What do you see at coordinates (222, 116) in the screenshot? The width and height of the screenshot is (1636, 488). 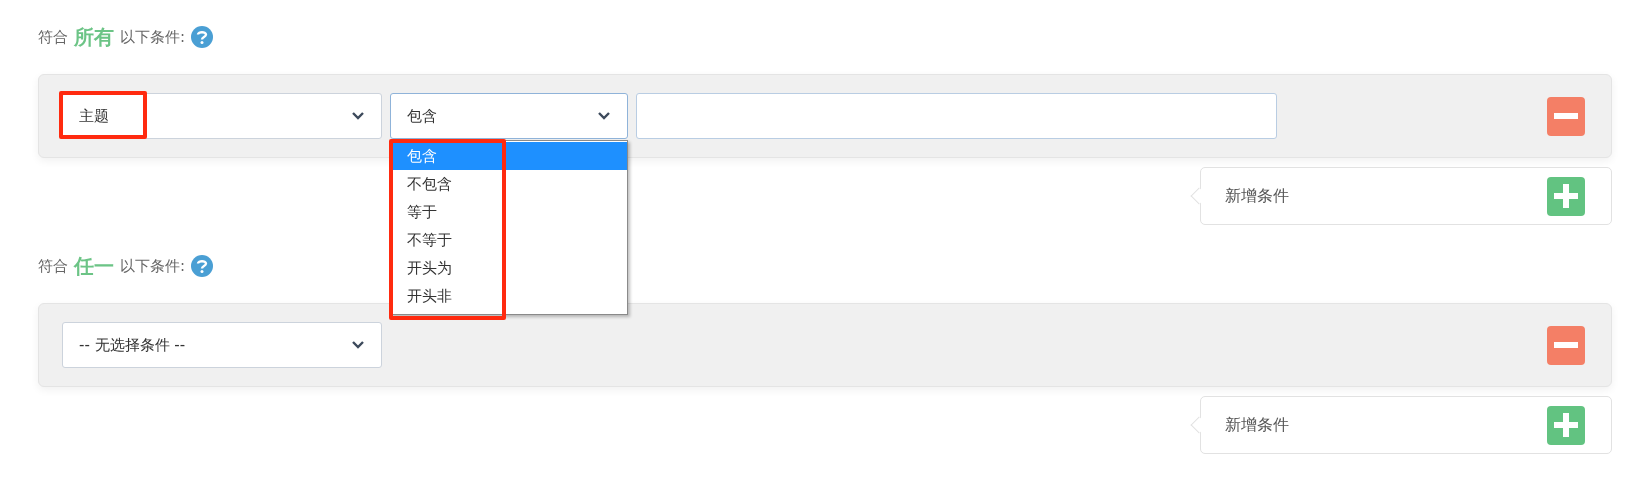 I see `select-field: 主题` at bounding box center [222, 116].